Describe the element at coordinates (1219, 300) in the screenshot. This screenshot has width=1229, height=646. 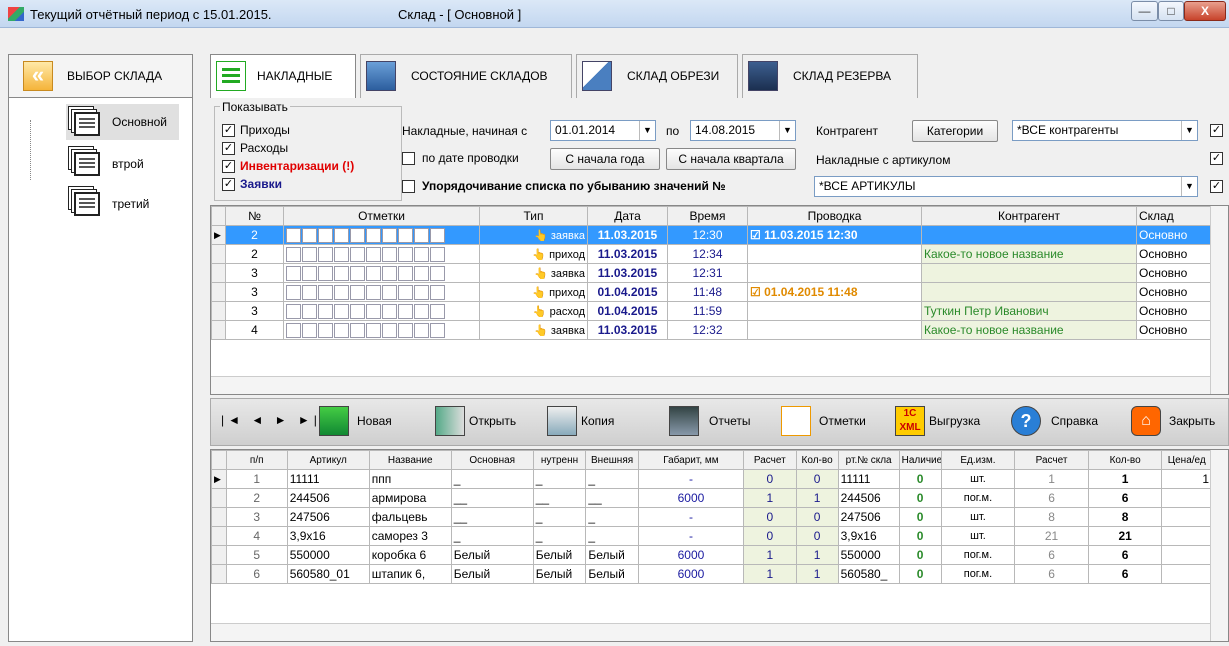
I see `invoices-vscroll` at that location.